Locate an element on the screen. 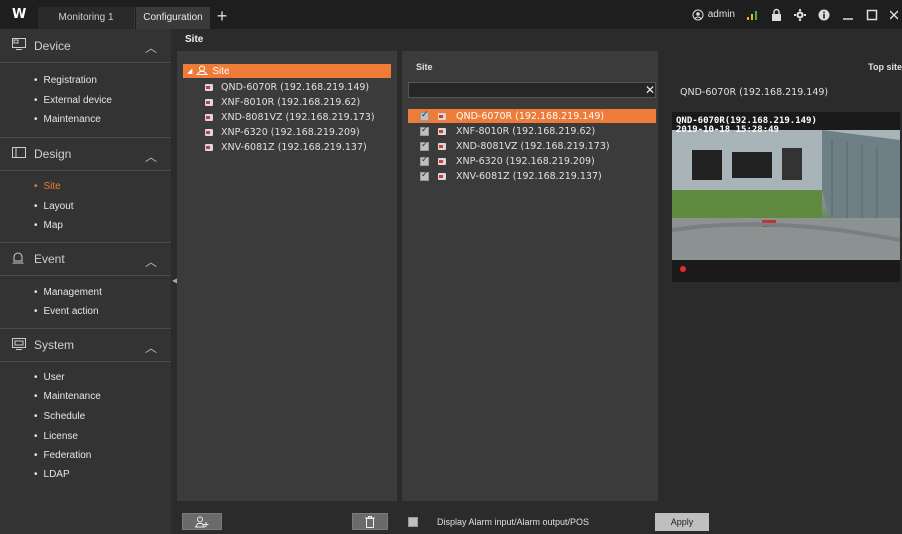 The height and width of the screenshot is (534, 902). tree-item: XNF-8010R (192.168.219.62) is located at coordinates (282, 102).